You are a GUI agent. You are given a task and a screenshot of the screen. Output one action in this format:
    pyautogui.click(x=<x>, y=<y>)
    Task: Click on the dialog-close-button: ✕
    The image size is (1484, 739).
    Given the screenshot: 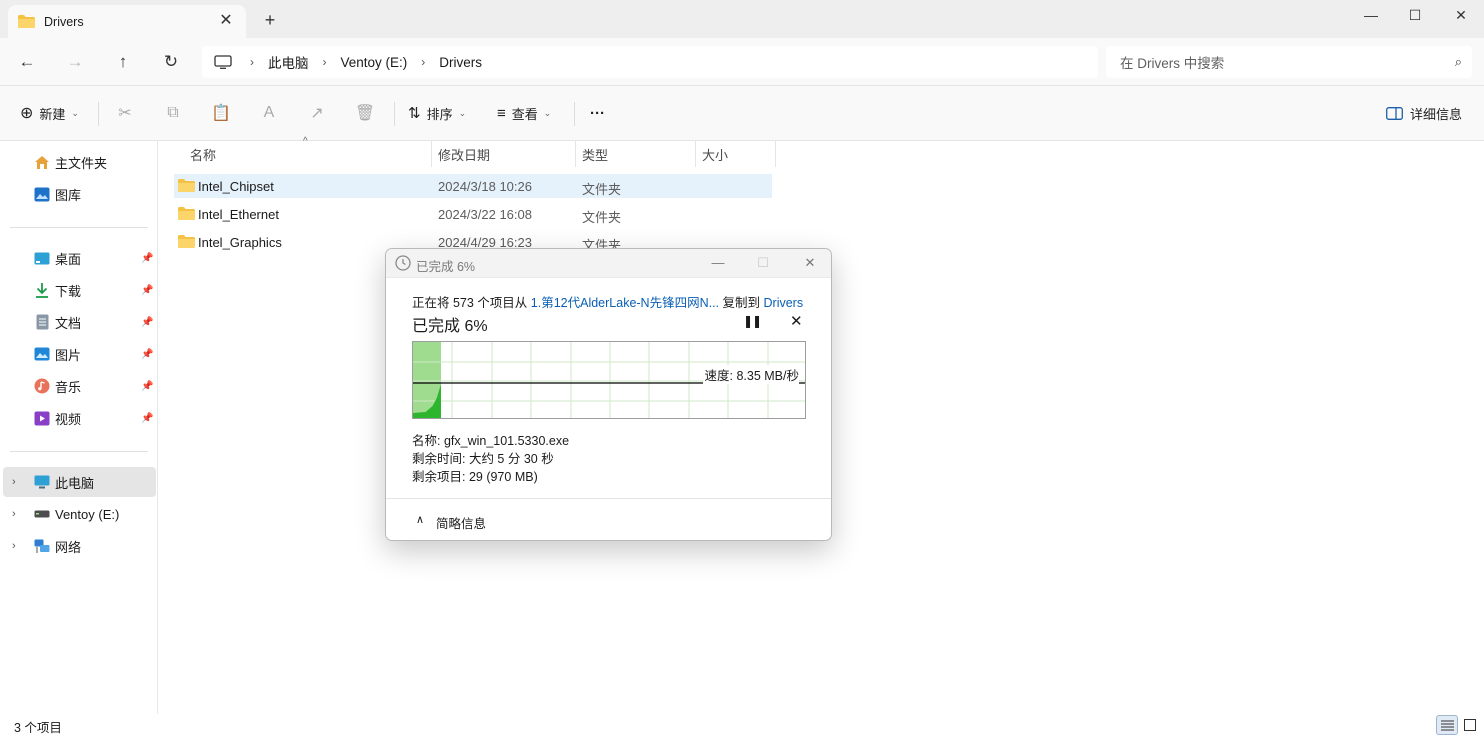 What is the action you would take?
    pyautogui.click(x=810, y=263)
    